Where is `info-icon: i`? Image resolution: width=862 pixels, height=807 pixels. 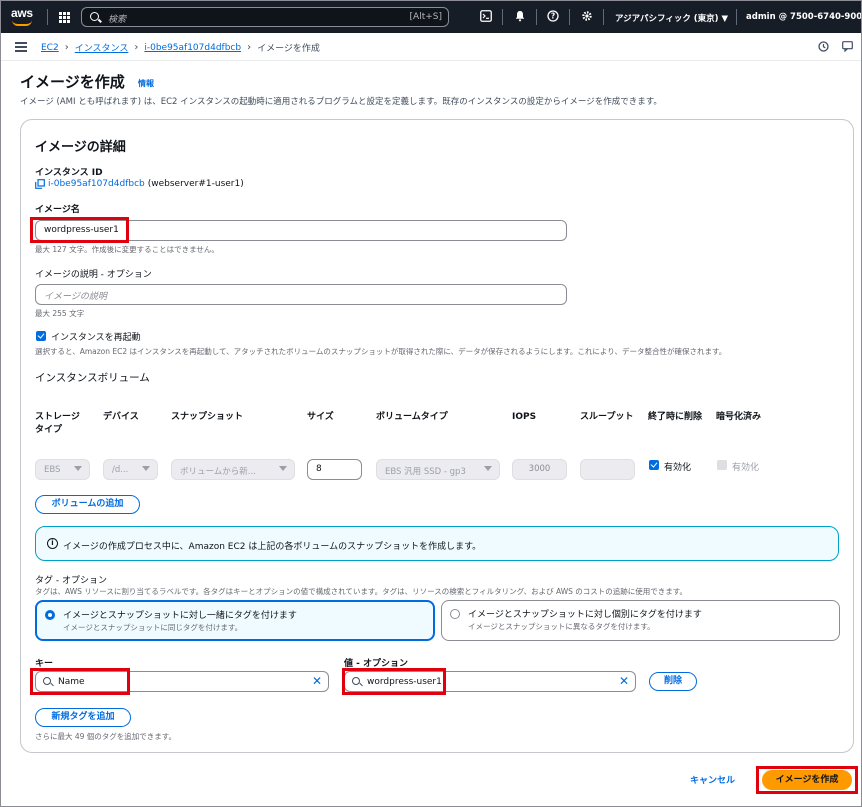
info-icon: i is located at coordinates (52, 543).